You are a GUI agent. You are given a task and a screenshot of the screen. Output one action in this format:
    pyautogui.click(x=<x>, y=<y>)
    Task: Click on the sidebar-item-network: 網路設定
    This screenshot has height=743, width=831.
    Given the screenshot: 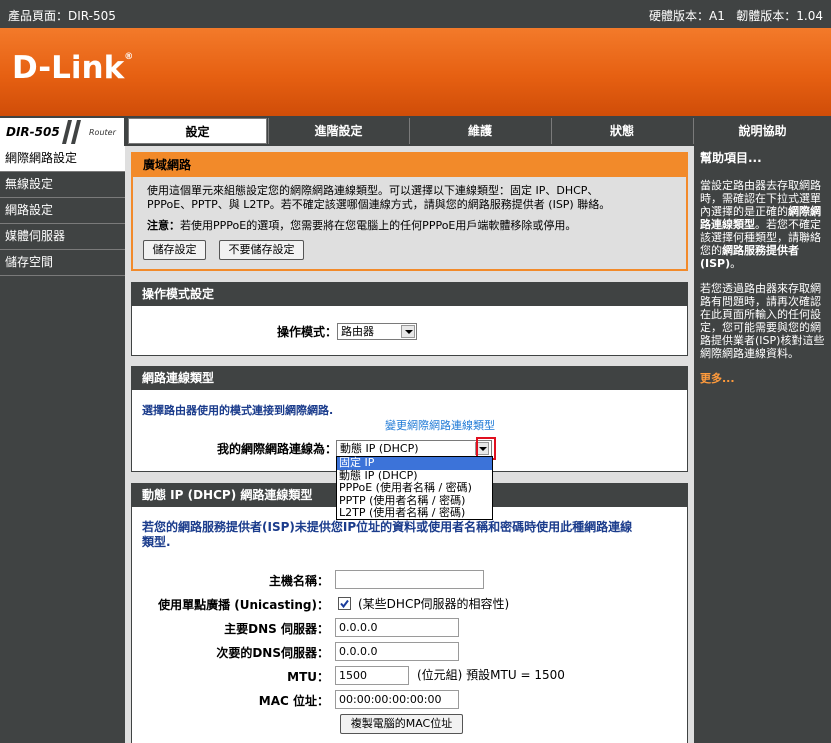 What is the action you would take?
    pyautogui.click(x=62, y=211)
    